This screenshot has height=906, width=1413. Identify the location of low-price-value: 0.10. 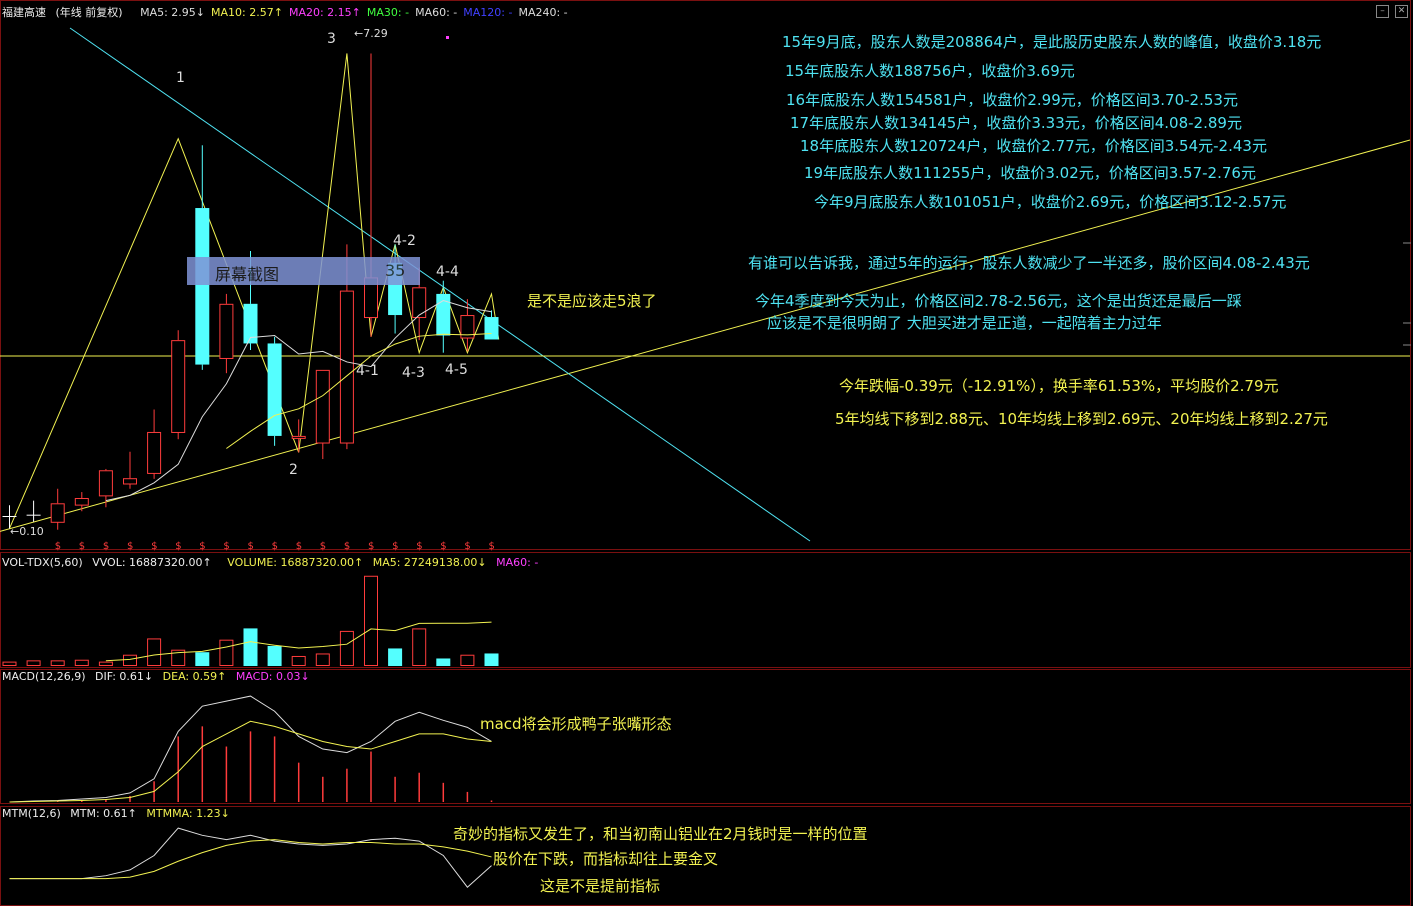
(31, 531).